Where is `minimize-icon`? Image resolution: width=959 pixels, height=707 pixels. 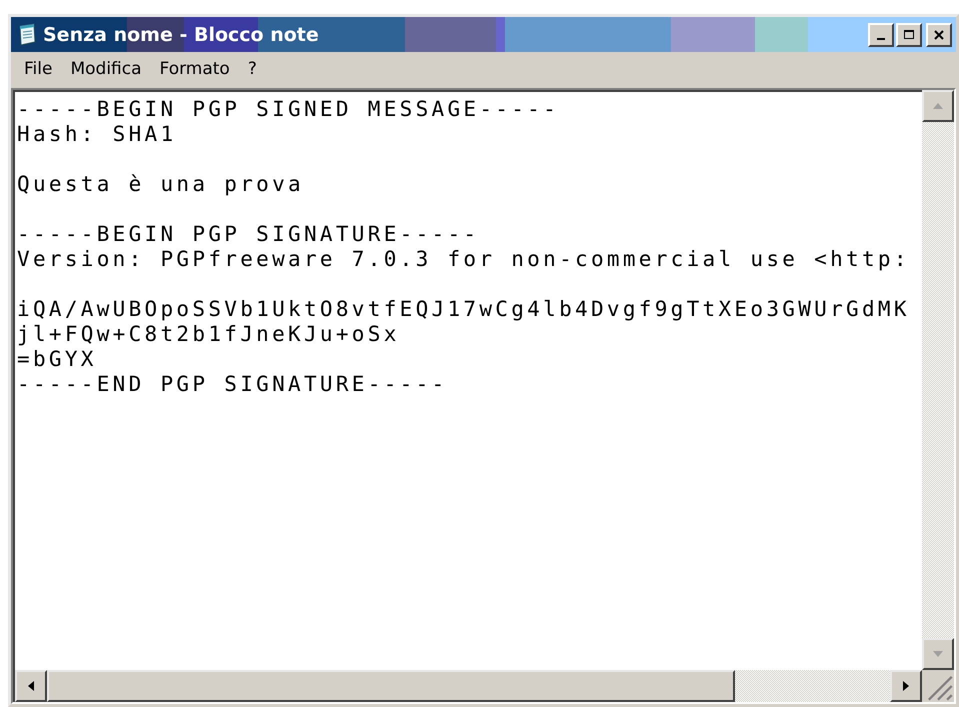 minimize-icon is located at coordinates (881, 39).